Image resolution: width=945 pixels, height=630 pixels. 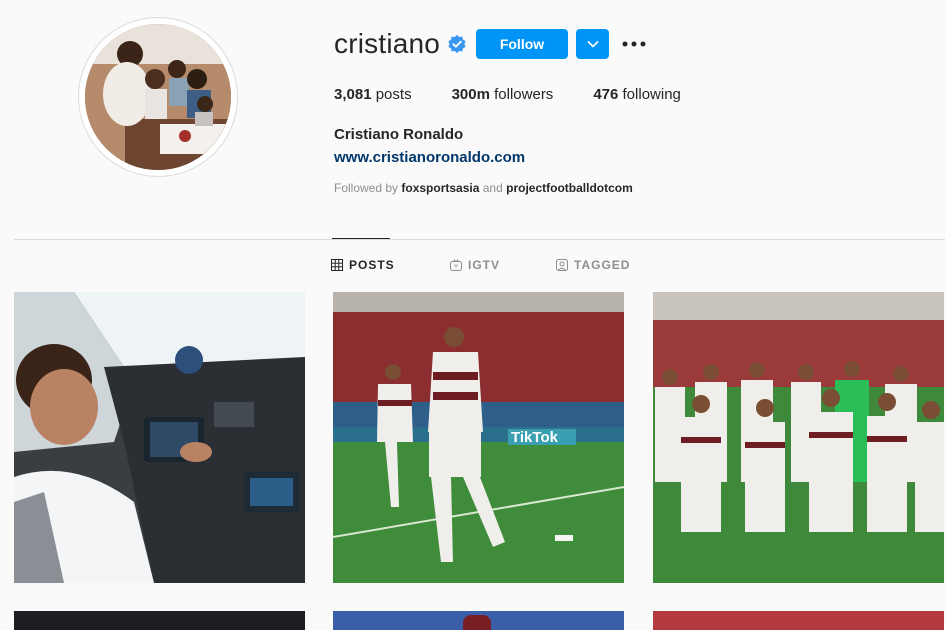 I want to click on username: cristiano, so click(x=387, y=43).